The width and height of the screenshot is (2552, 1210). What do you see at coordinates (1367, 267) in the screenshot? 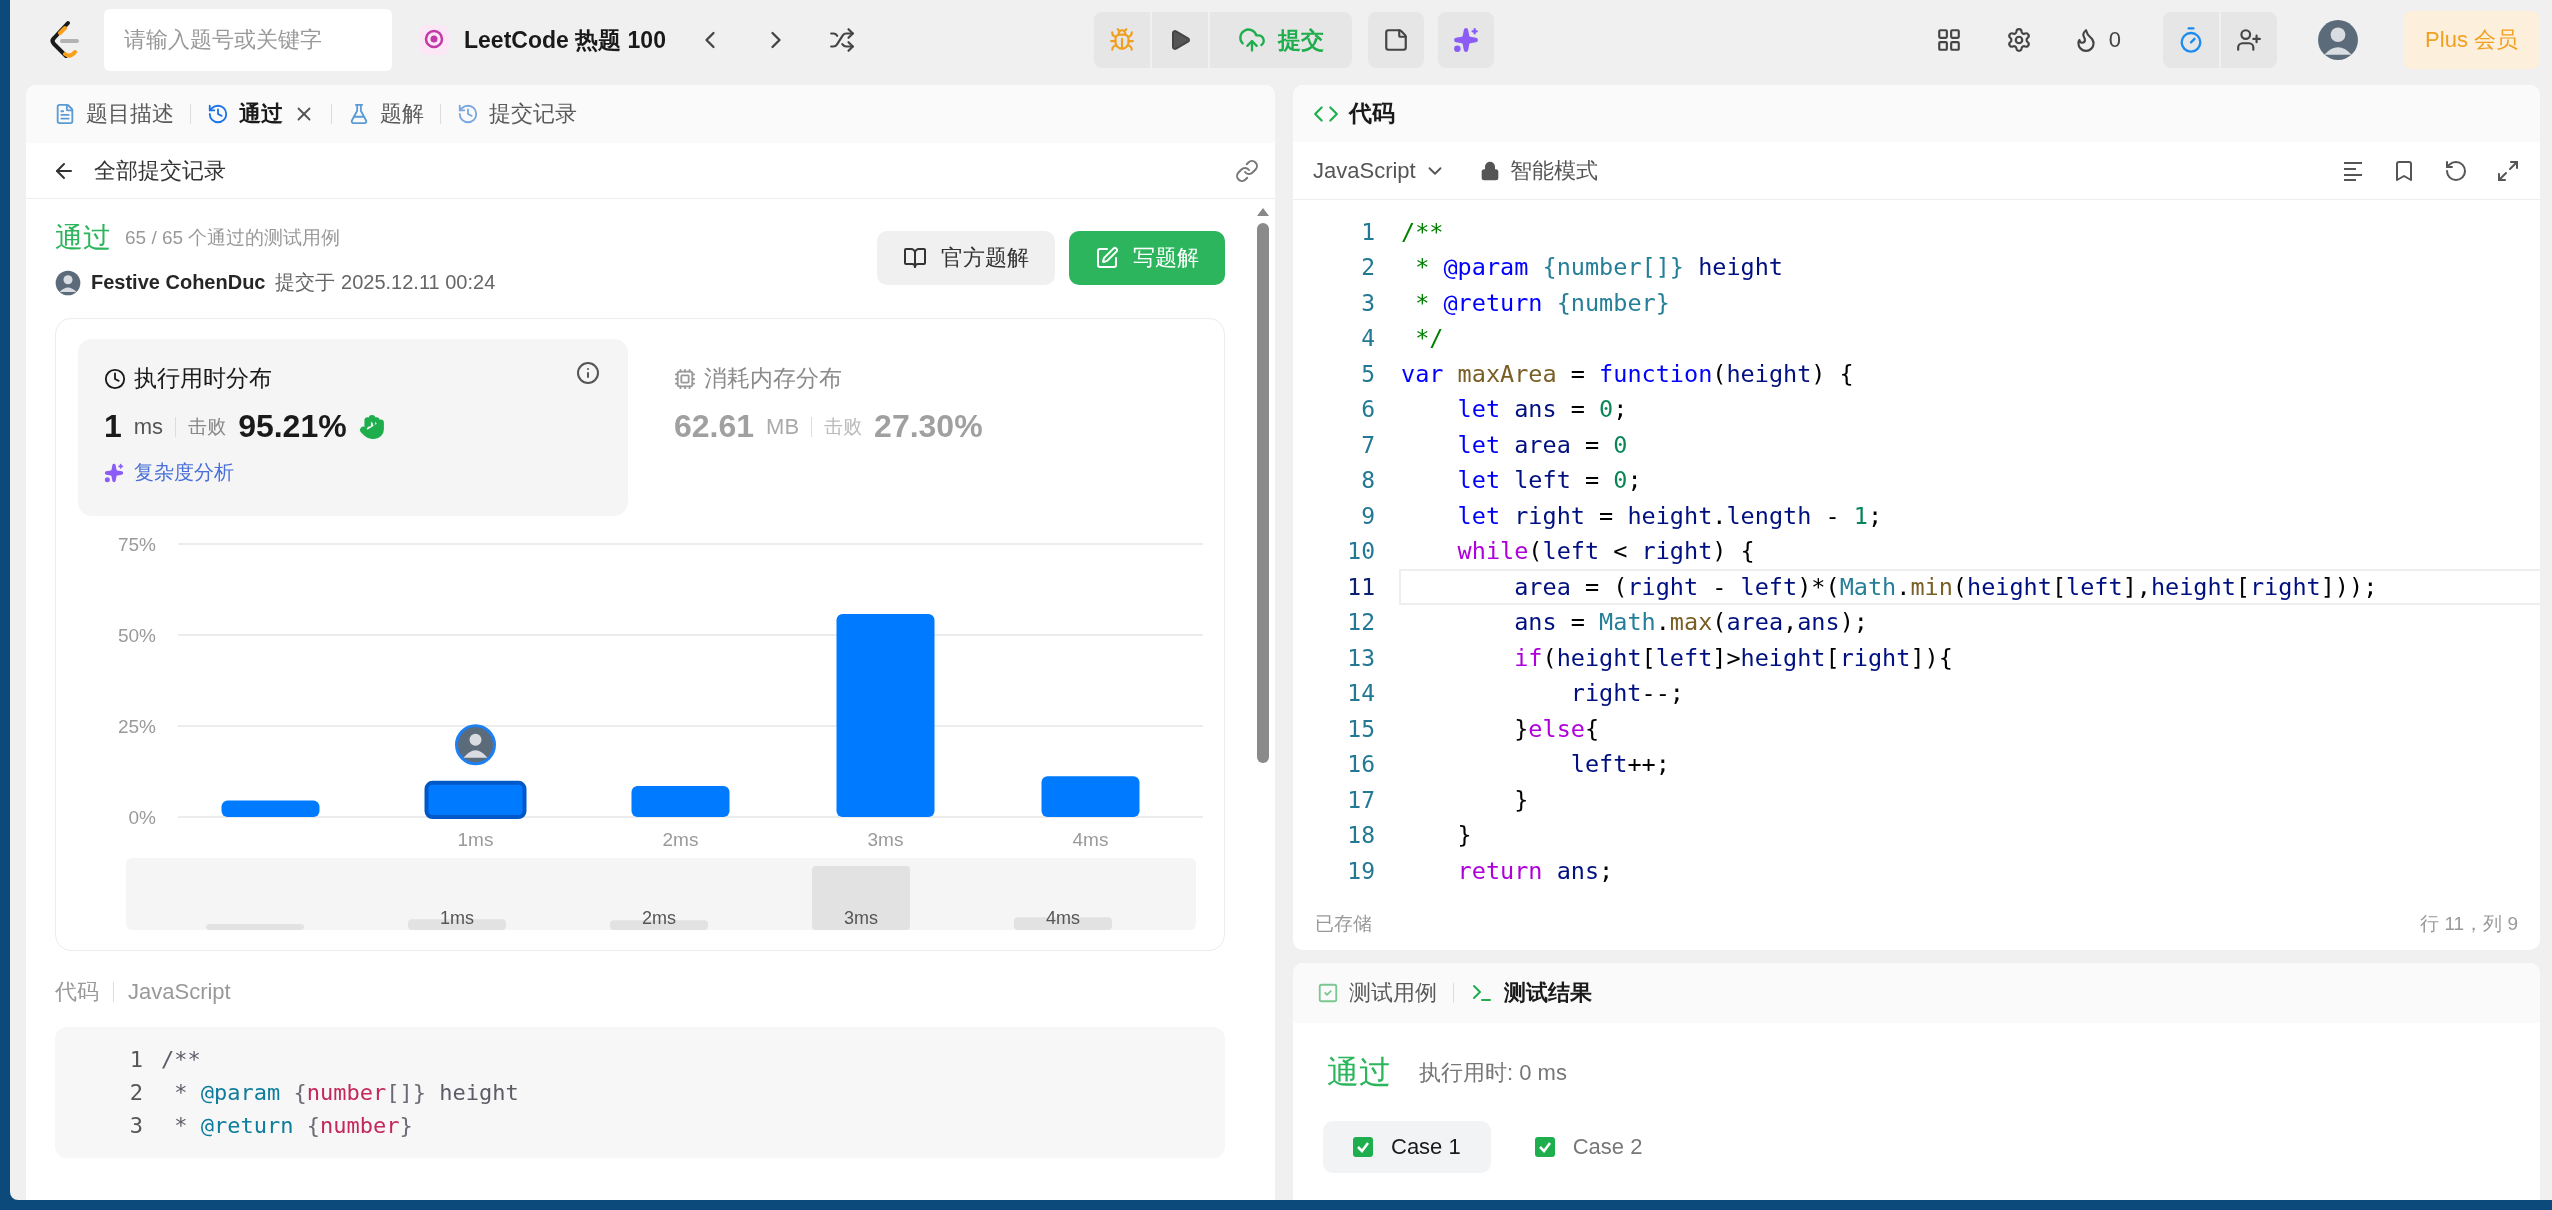
I see `line-number: 2` at bounding box center [1367, 267].